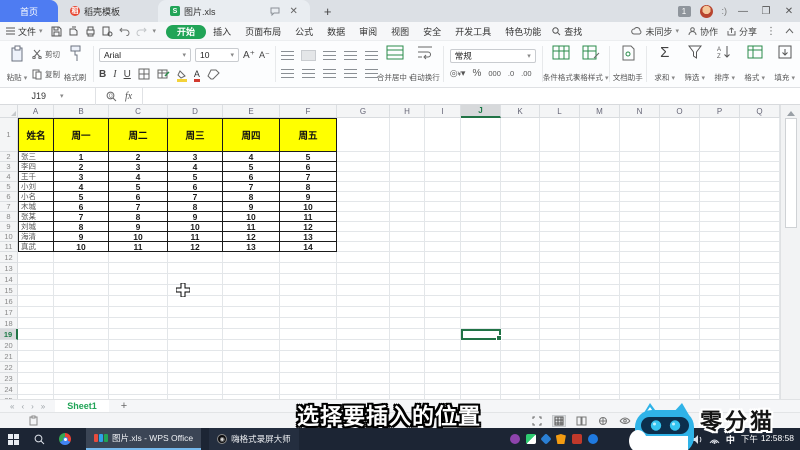 Image resolution: width=800 pixels, height=450 pixels. Describe the element at coordinates (102, 74) in the screenshot. I see `bold-button: B` at that location.